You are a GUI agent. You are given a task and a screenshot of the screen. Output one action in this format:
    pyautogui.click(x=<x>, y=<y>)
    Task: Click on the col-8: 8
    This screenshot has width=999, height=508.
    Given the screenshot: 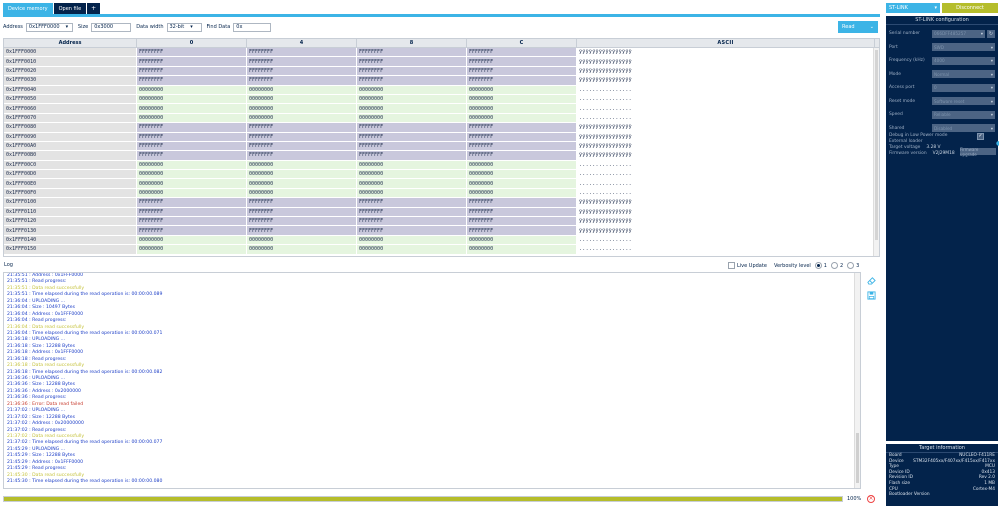 What is the action you would take?
    pyautogui.click(x=412, y=43)
    